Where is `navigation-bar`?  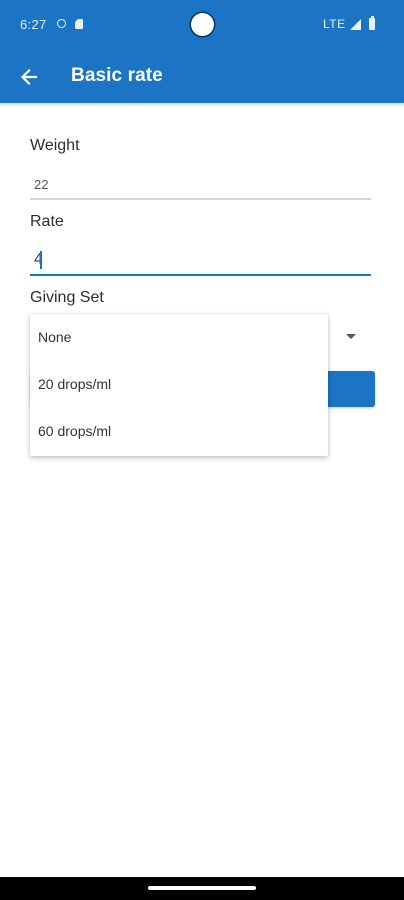 navigation-bar is located at coordinates (202, 888).